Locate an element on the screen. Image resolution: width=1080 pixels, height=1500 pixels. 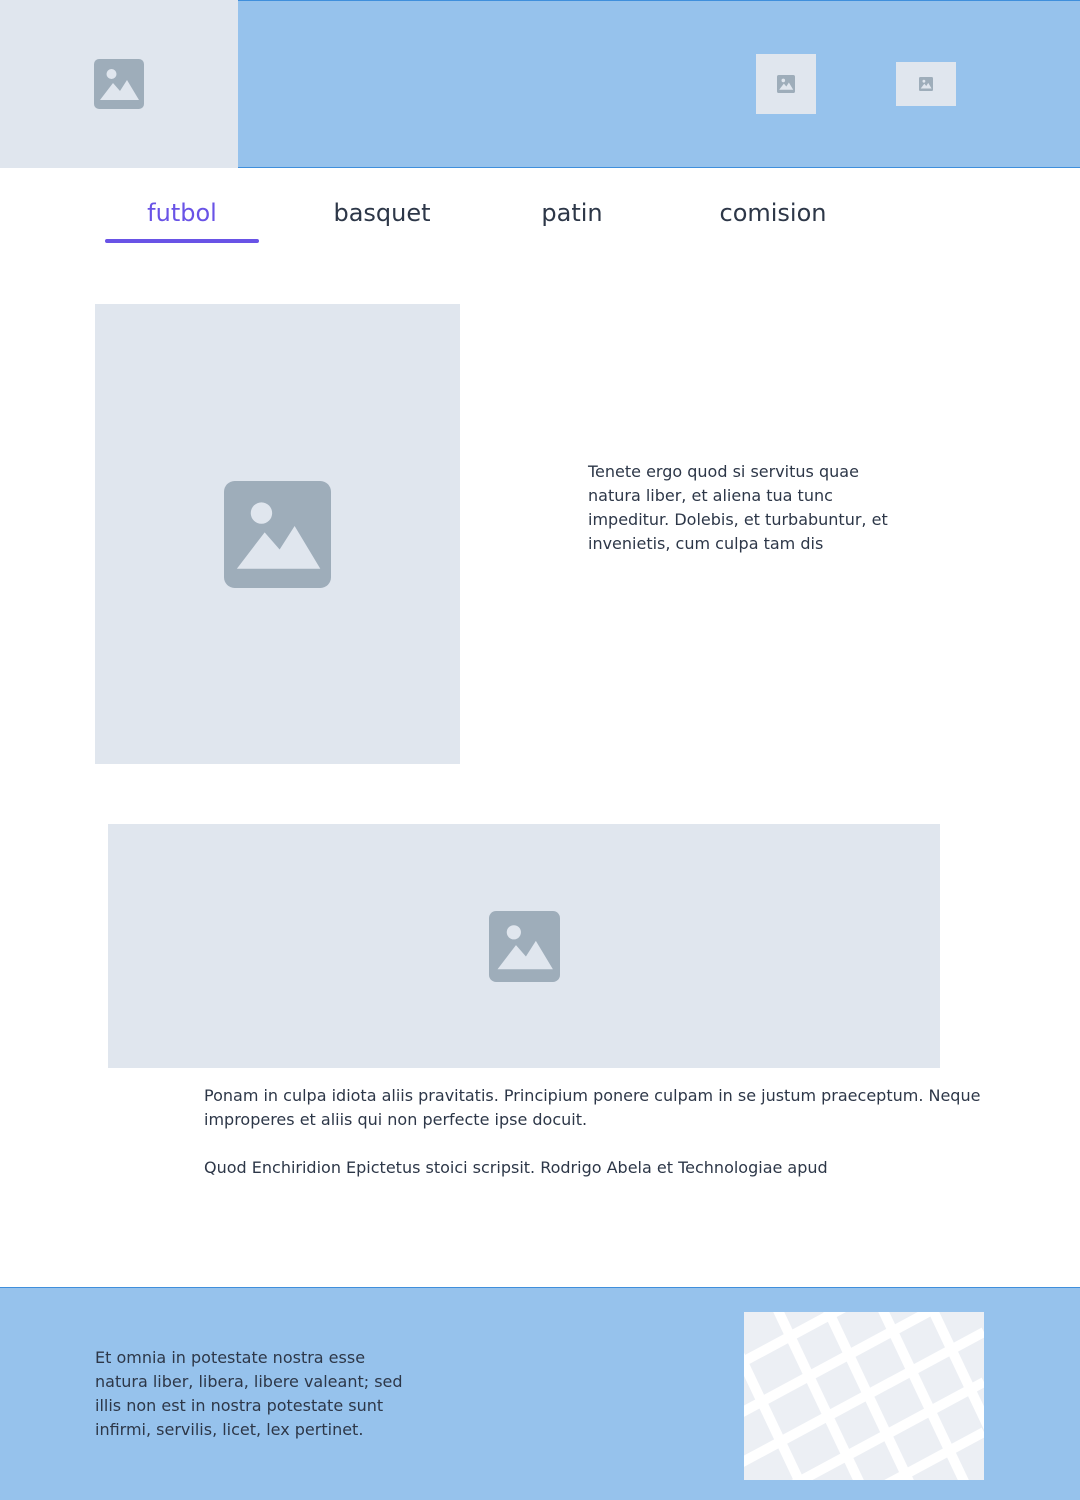
logo is located at coordinates (119, 84).